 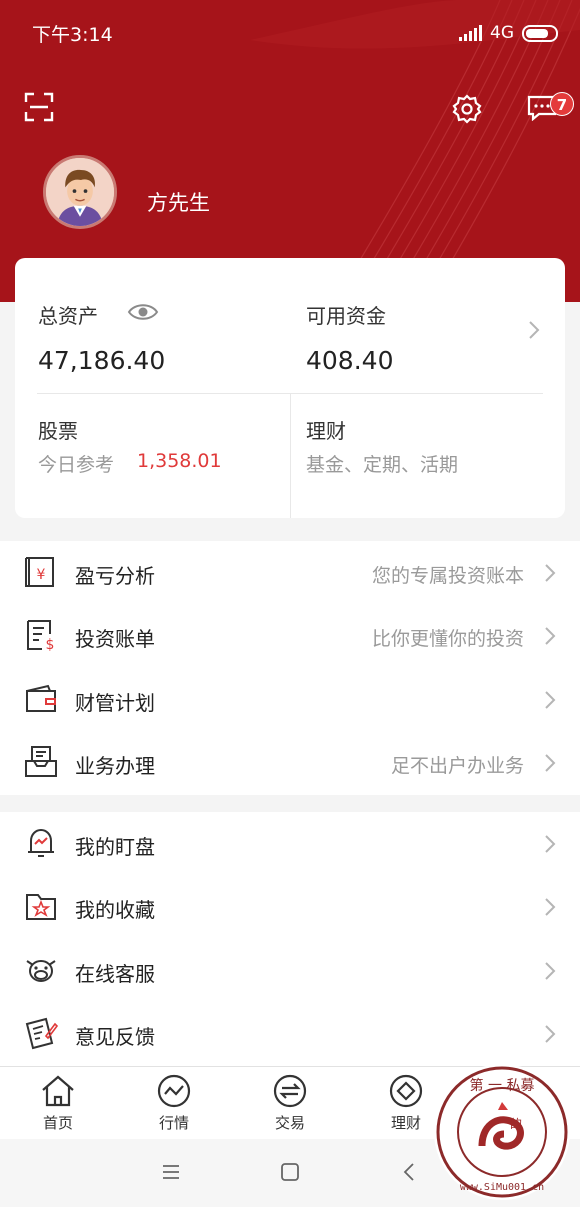 What do you see at coordinates (178, 202) in the screenshot?
I see `username: 方先生` at bounding box center [178, 202].